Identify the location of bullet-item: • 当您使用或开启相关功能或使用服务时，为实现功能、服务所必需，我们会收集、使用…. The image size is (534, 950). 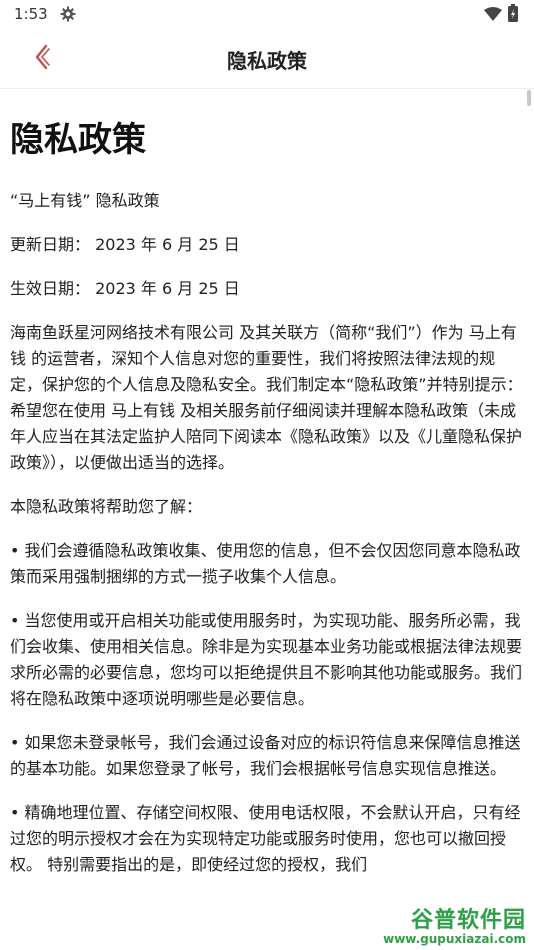
(266, 659).